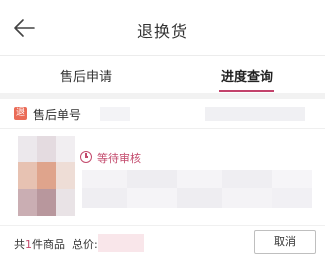 This screenshot has height=260, width=325. Describe the element at coordinates (162, 225) in the screenshot. I see `footer-divider` at that location.